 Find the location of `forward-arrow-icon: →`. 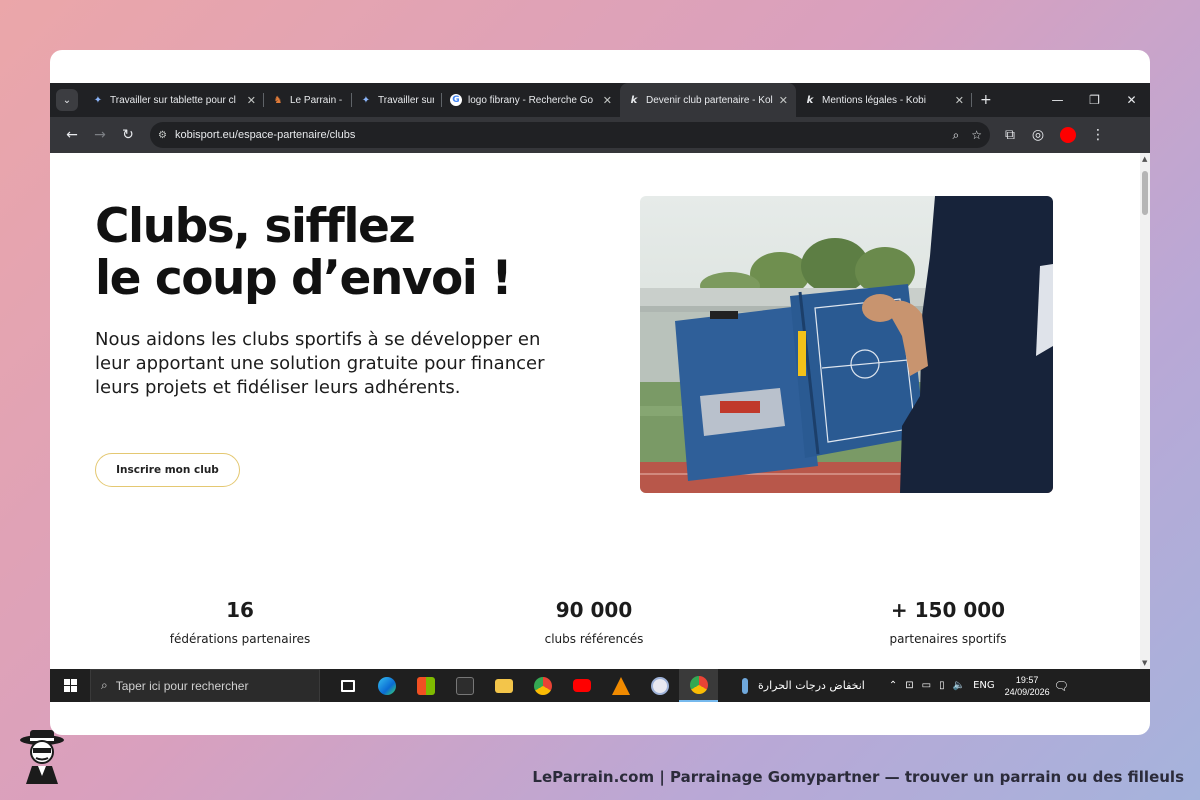

forward-arrow-icon: → is located at coordinates (100, 135).